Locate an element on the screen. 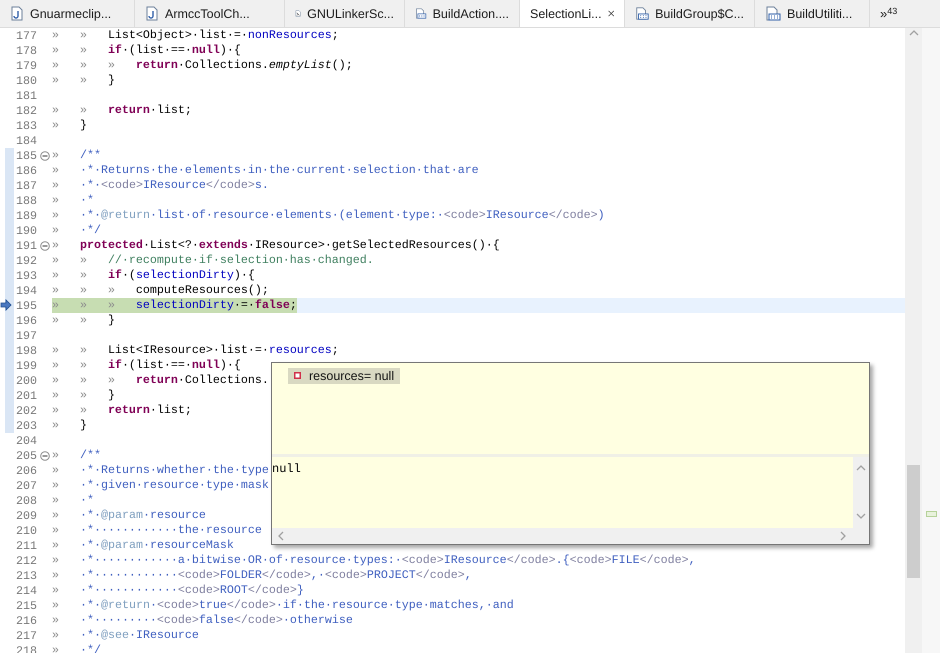 The width and height of the screenshot is (940, 653). line-number: 177 is located at coordinates (26, 35).